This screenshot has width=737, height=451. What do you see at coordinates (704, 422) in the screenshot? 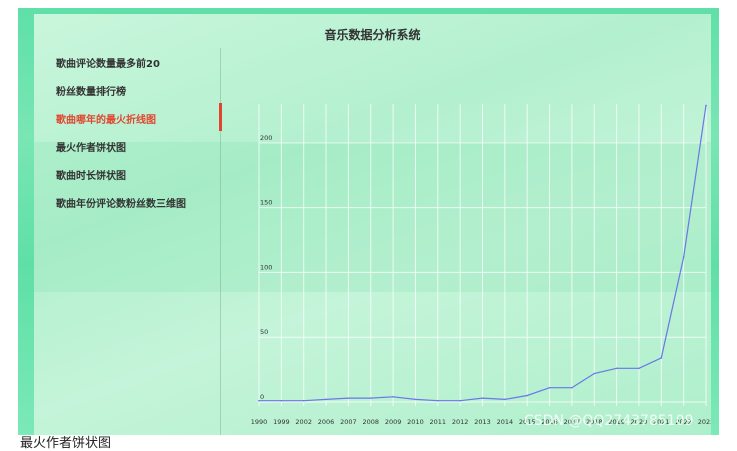
I see `x-tick-label: 2023` at bounding box center [704, 422].